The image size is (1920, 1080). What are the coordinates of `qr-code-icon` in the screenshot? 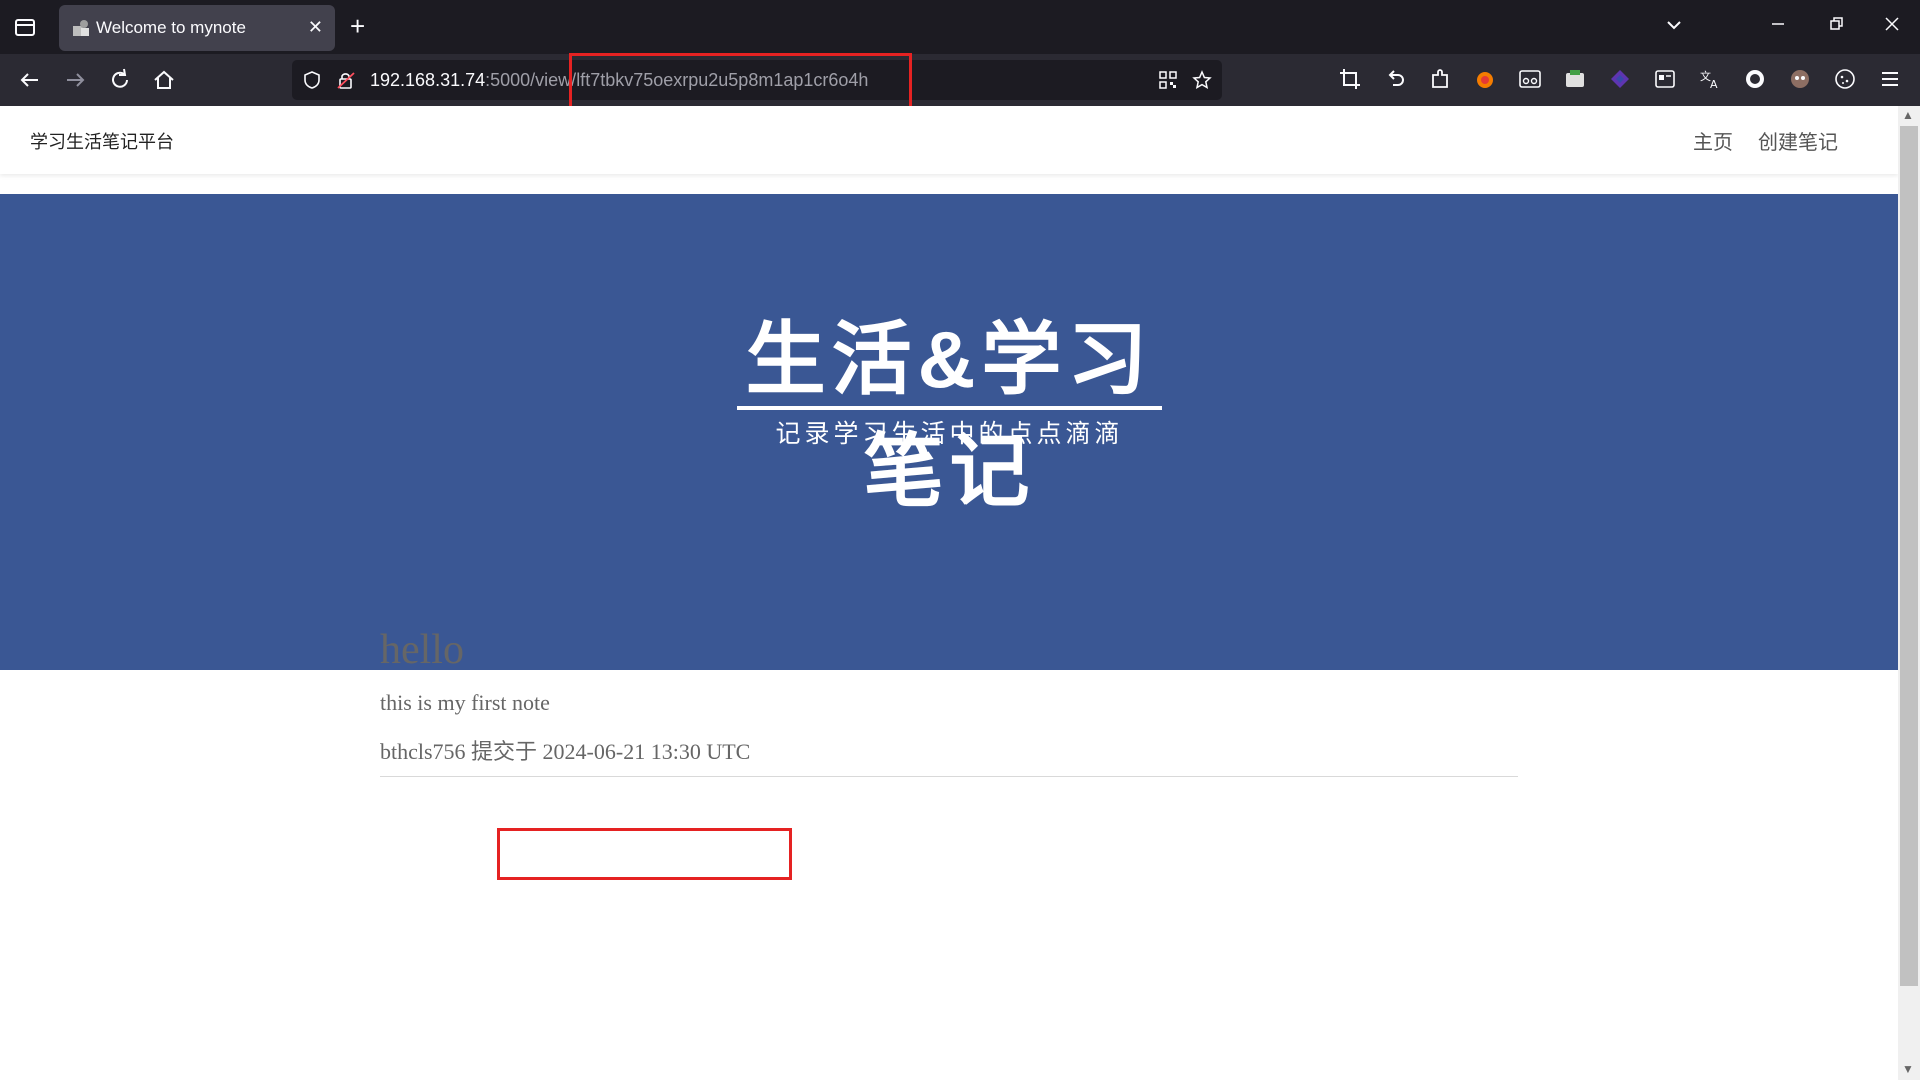 It's located at (1168, 80).